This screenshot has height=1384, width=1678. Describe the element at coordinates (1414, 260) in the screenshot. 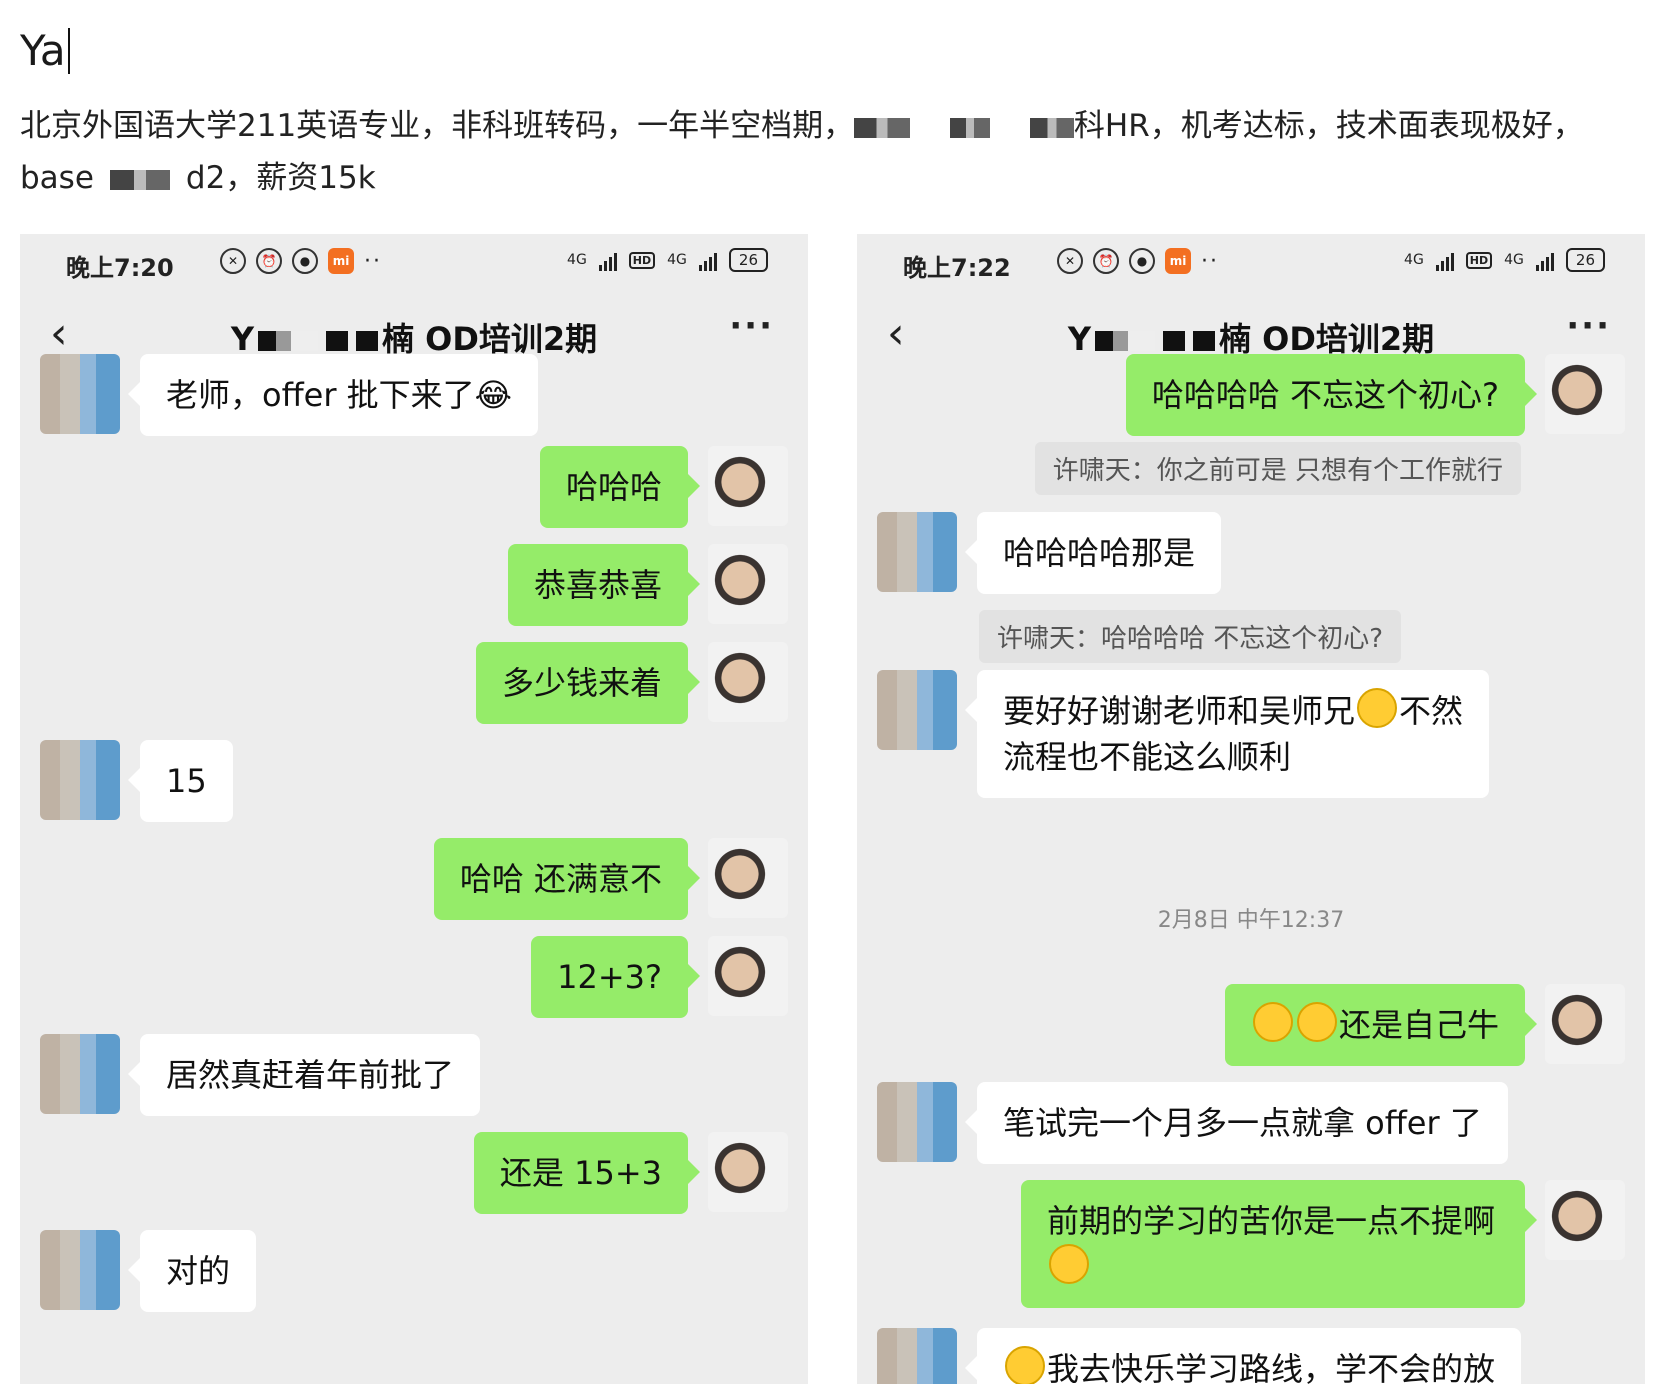

I see `network-label: 4G` at that location.